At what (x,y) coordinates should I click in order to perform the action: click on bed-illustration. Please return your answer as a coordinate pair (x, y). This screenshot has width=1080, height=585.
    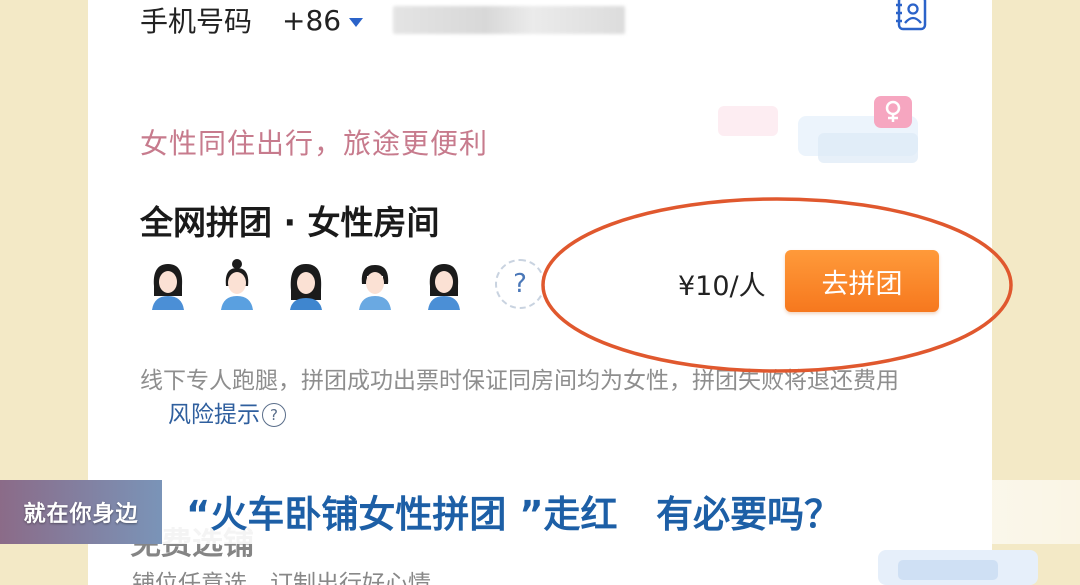
    Looking at the image, I should click on (958, 567).